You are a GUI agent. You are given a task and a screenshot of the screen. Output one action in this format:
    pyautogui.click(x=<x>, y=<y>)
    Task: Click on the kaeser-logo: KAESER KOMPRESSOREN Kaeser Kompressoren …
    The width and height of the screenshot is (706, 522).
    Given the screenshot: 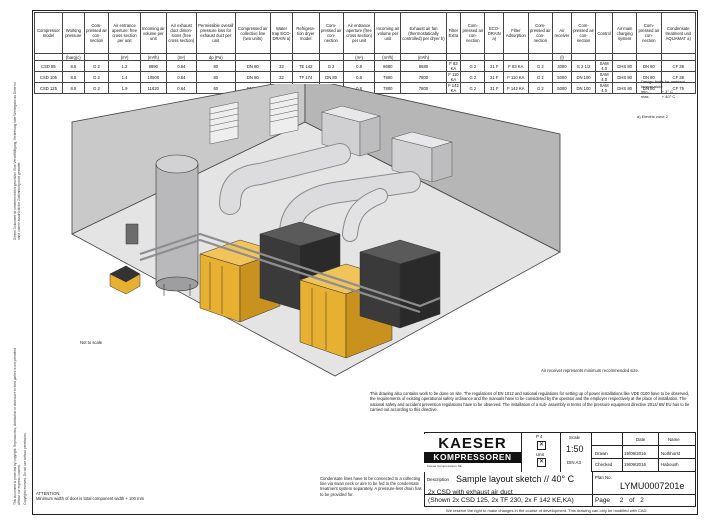 What is the action you would take?
    pyautogui.click(x=472, y=453)
    